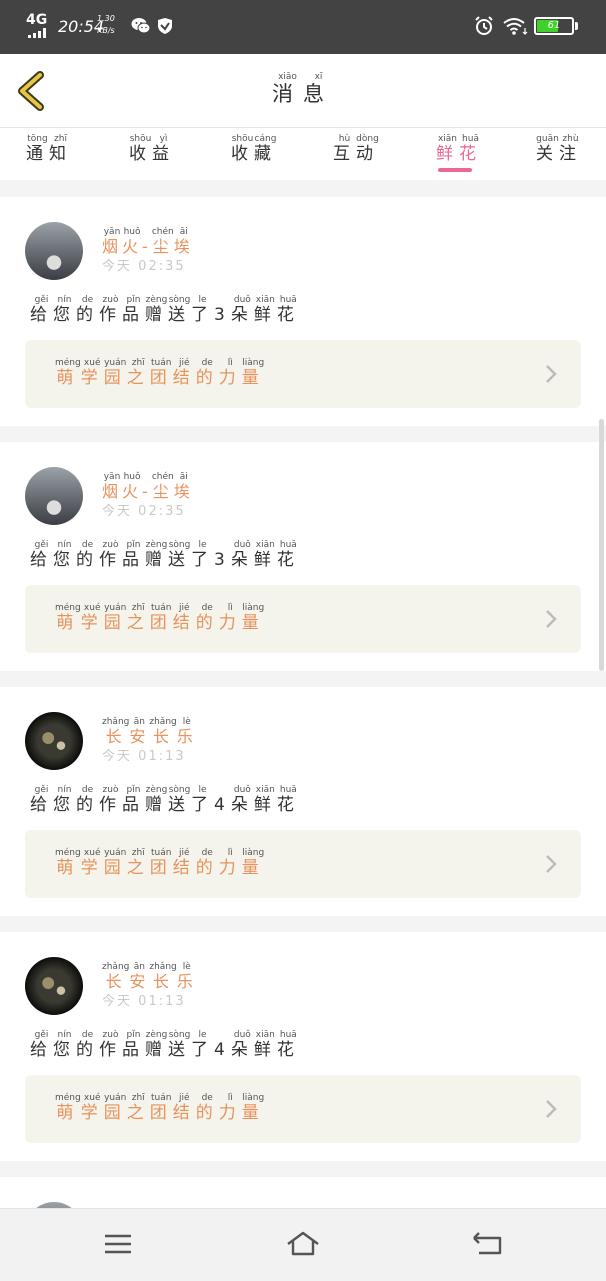  Describe the element at coordinates (144, 999) in the screenshot. I see `message-time: 今天 01:13` at that location.